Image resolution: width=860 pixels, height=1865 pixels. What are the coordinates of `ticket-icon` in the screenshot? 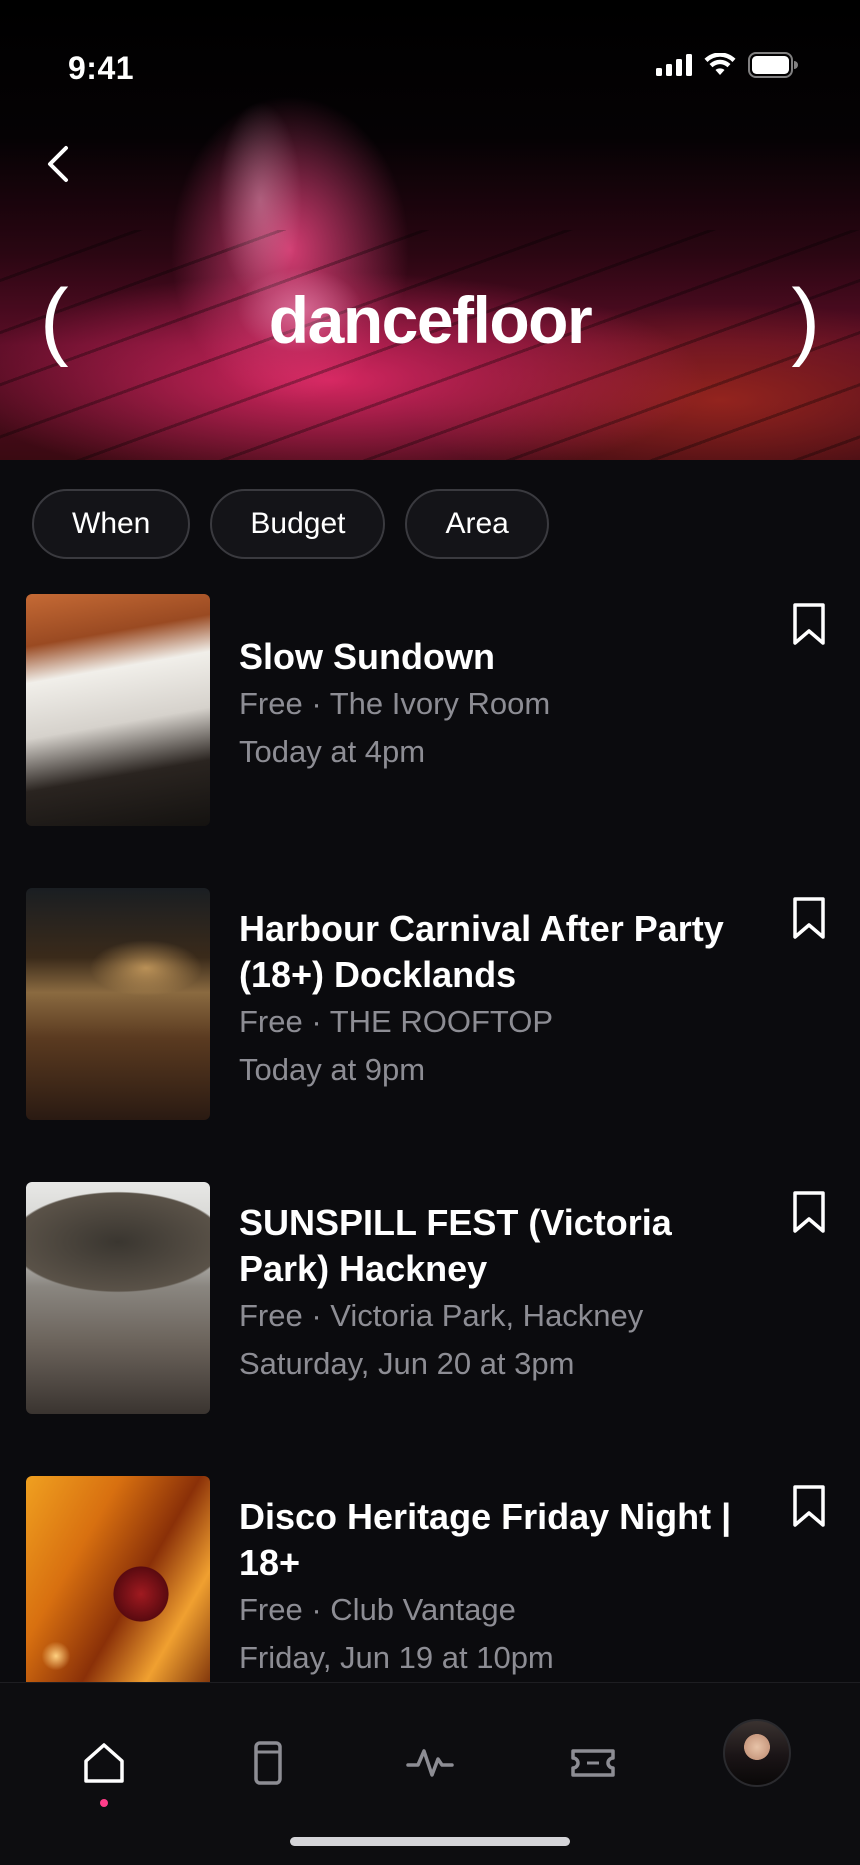 It's located at (593, 1763).